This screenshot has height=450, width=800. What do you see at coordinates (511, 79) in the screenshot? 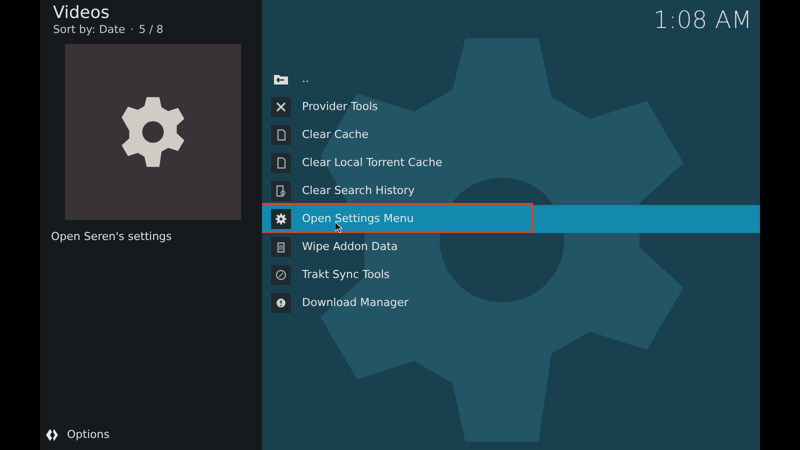
I see `list-item: ..` at bounding box center [511, 79].